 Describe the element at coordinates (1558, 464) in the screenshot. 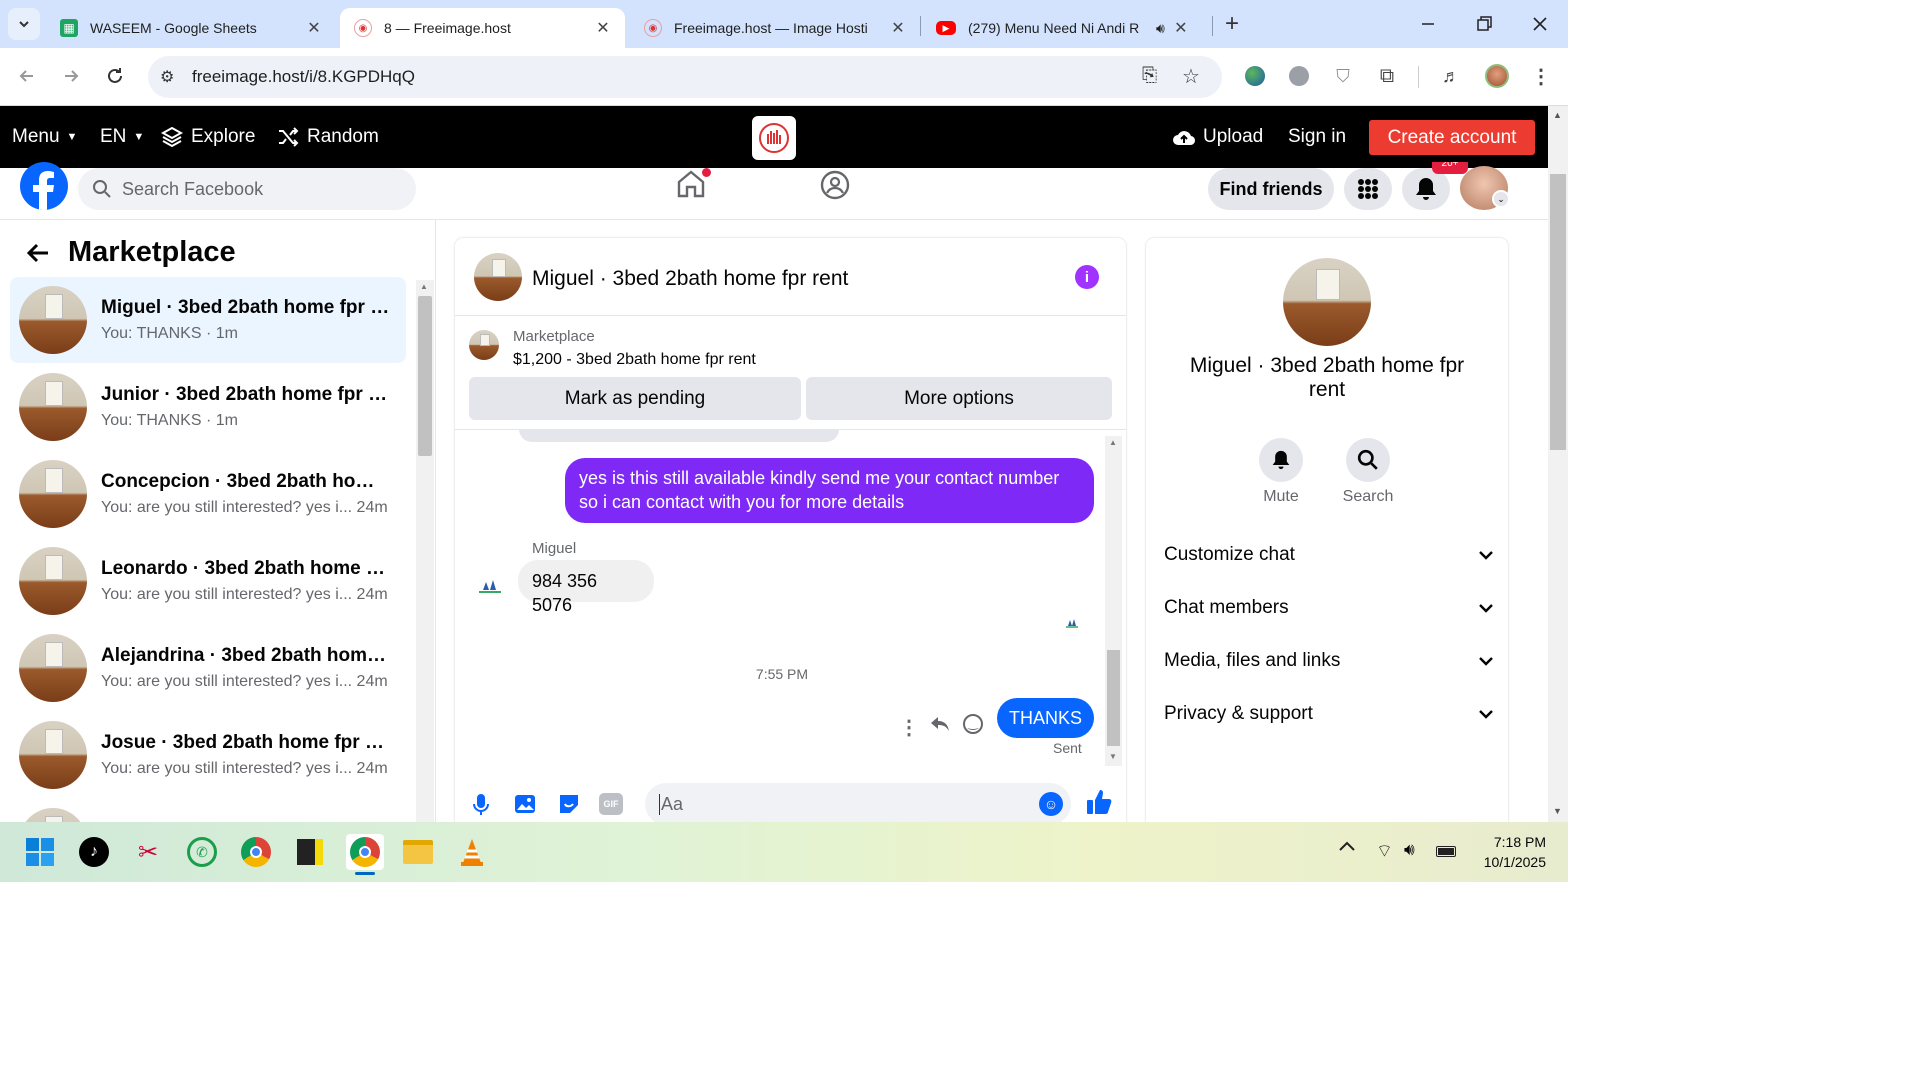

I see `page-scrollbar: ▲ ▼` at that location.